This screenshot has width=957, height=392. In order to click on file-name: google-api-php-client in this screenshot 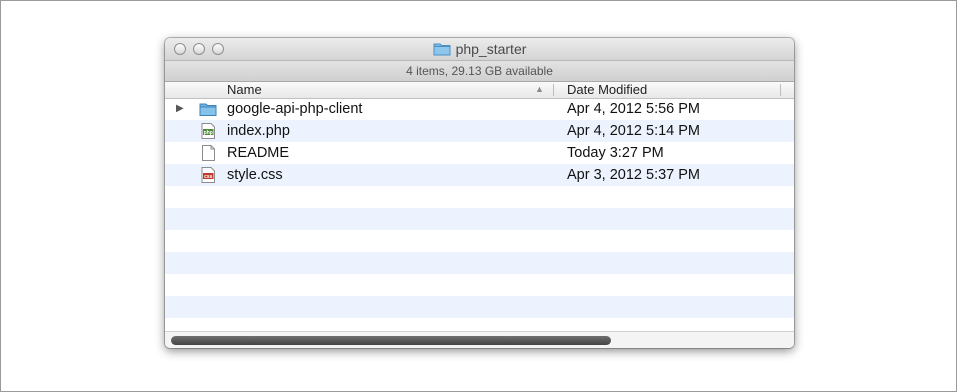, I will do `click(295, 109)`.